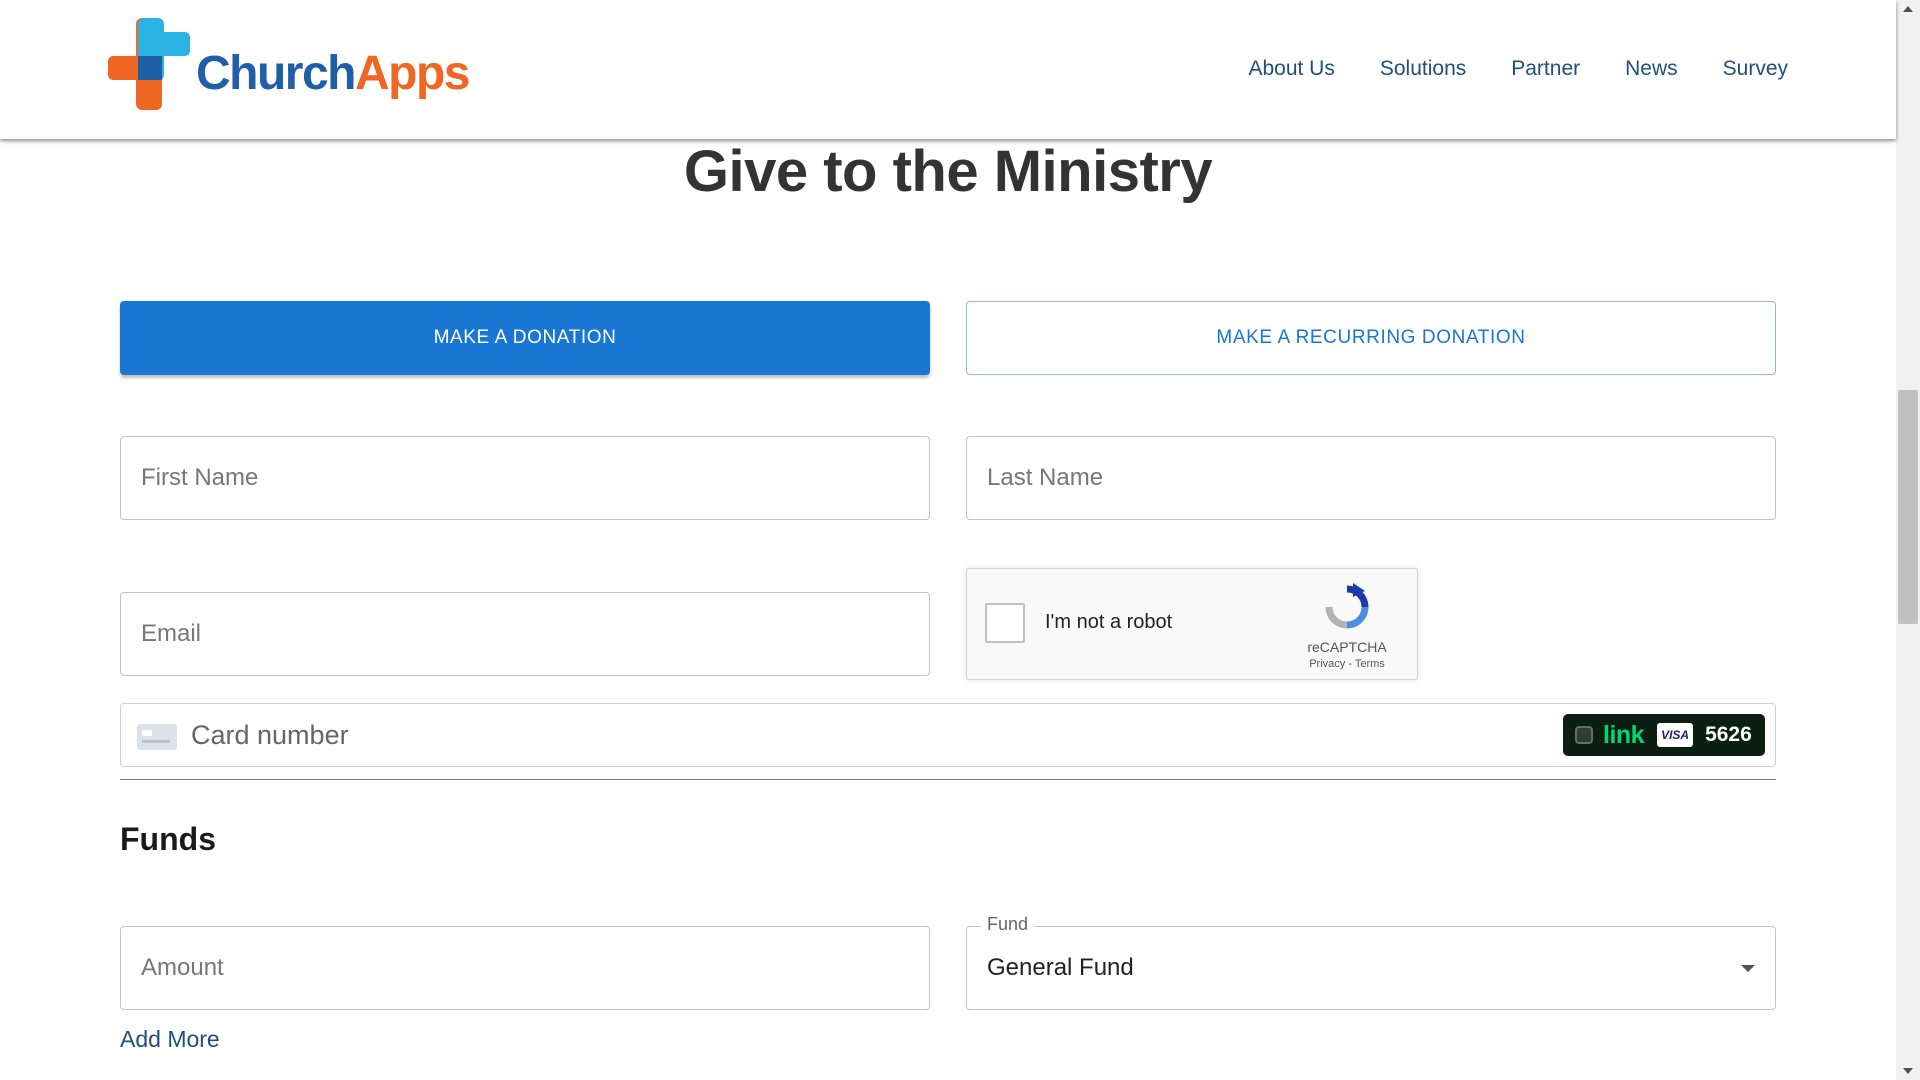  Describe the element at coordinates (1651, 69) in the screenshot. I see `nav-news: News` at that location.